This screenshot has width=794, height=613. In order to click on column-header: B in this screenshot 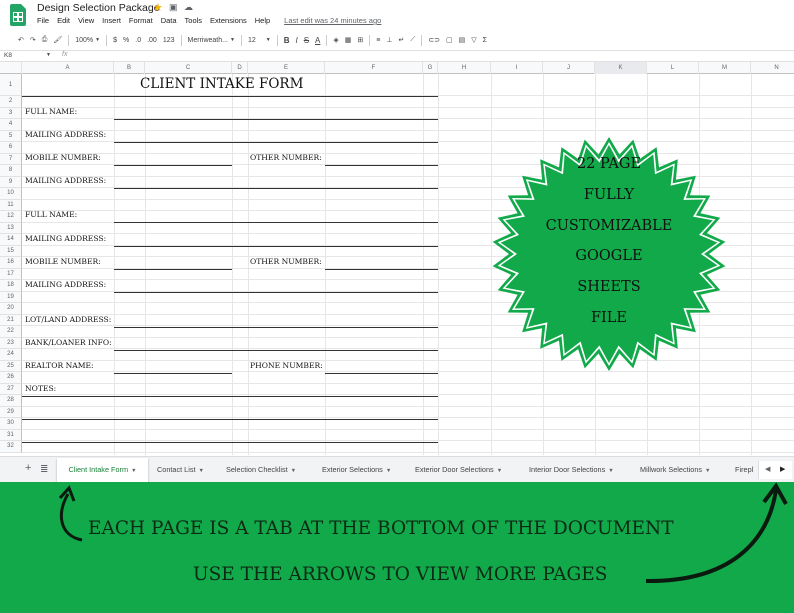, I will do `click(129, 68)`.